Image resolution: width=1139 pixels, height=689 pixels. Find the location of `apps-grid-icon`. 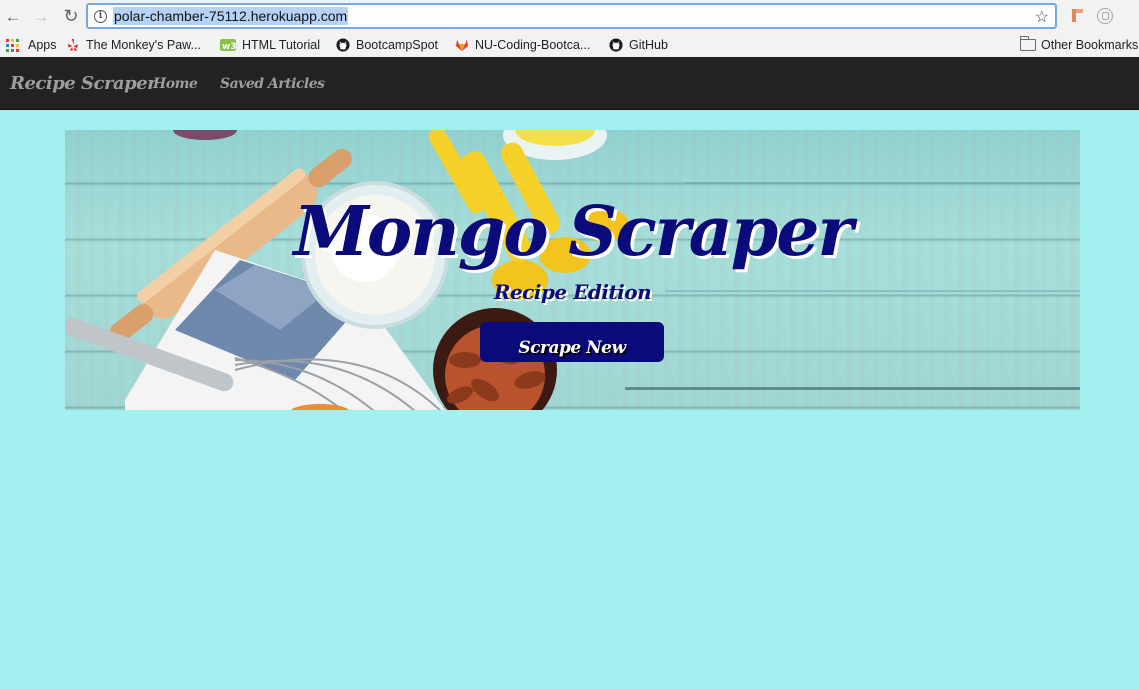

apps-grid-icon is located at coordinates (12, 45).